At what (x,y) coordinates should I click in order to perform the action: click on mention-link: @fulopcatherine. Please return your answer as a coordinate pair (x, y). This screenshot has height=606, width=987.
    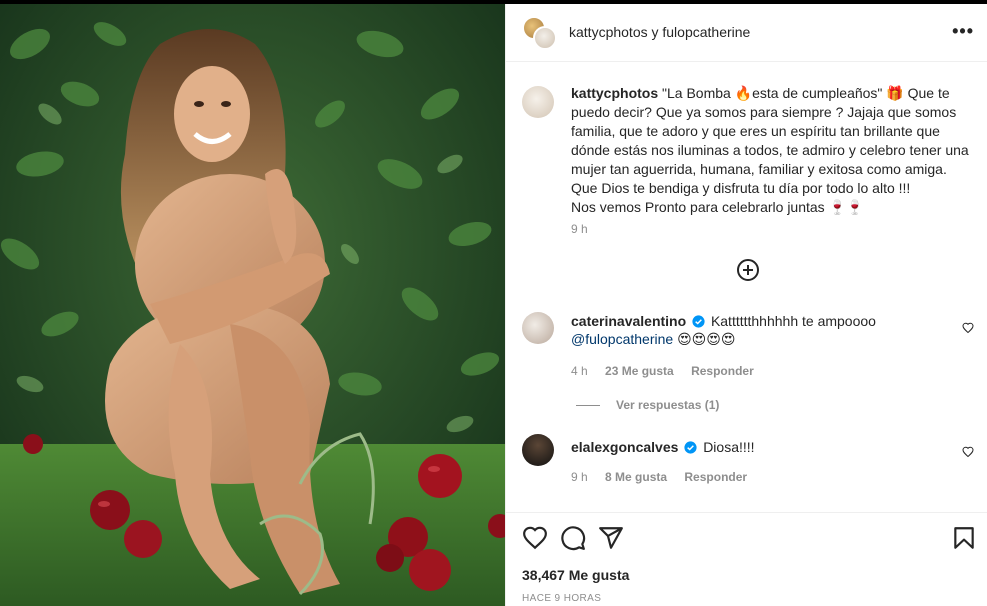
    Looking at the image, I should click on (622, 339).